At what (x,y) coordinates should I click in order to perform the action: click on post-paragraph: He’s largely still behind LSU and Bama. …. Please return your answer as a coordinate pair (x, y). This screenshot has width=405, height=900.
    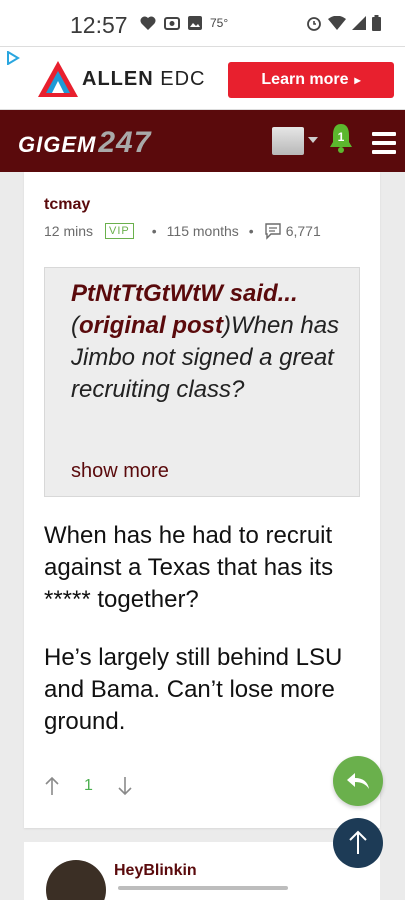
    Looking at the image, I should click on (193, 689).